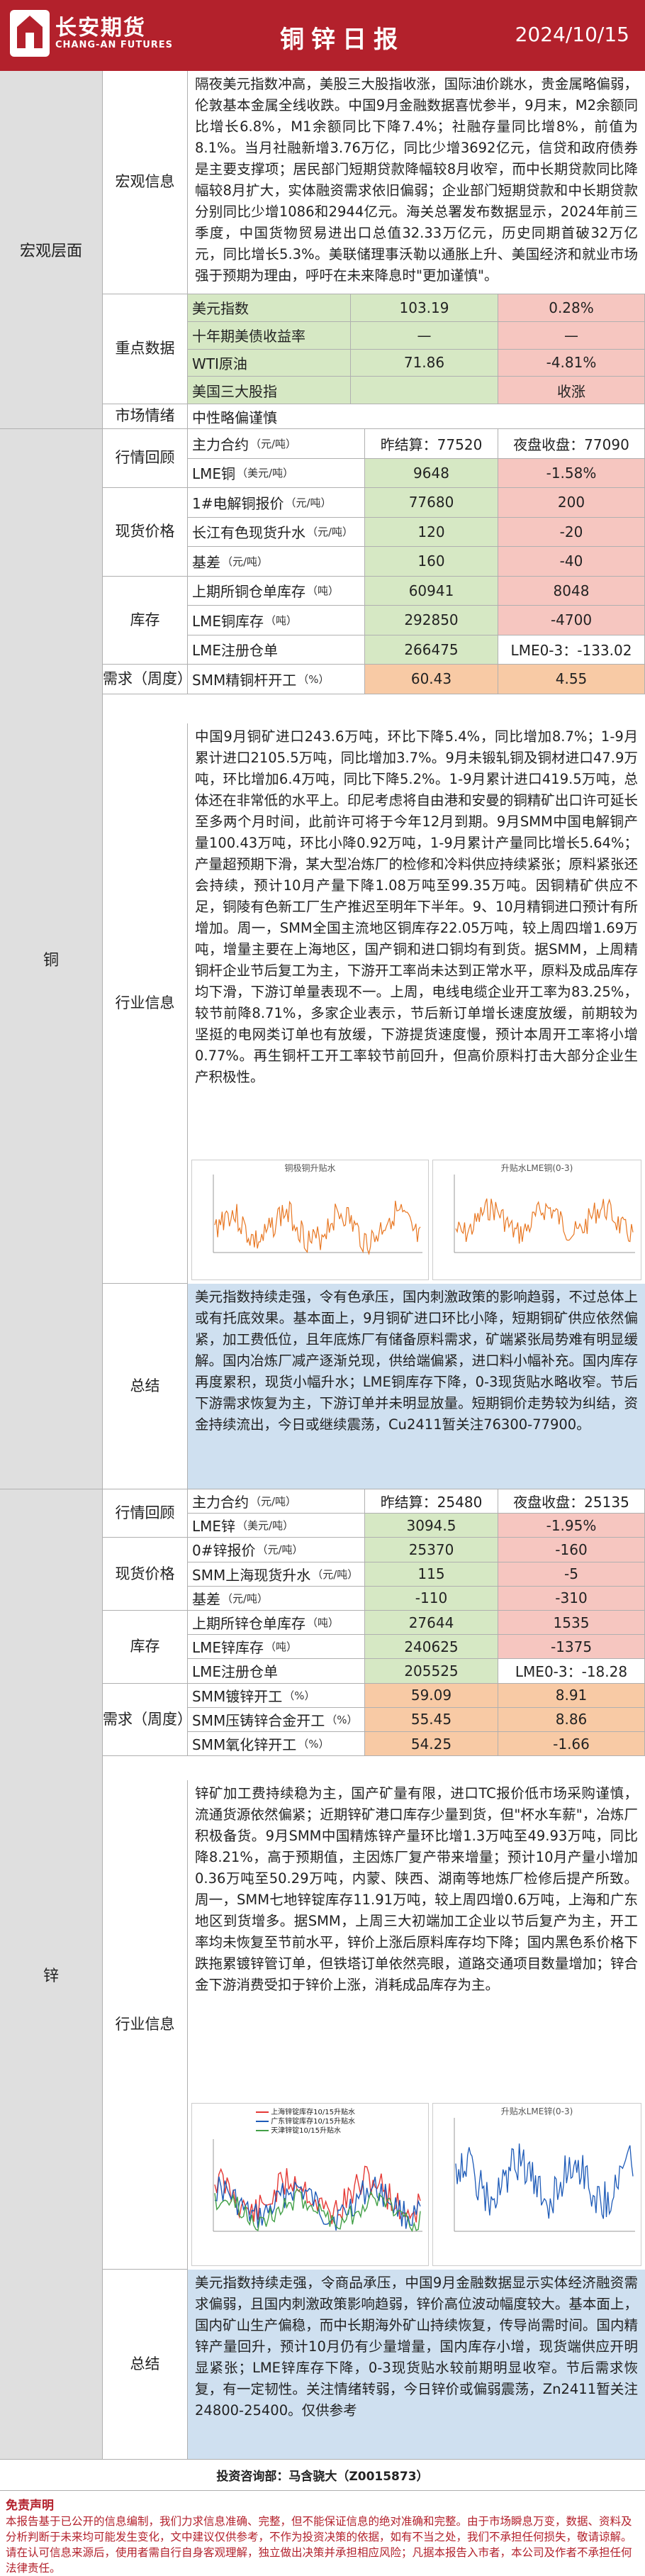 The height and width of the screenshot is (2576, 645). Describe the element at coordinates (249, 533) in the screenshot. I see `copper-spot-item: 长江有色现货升水` at that location.